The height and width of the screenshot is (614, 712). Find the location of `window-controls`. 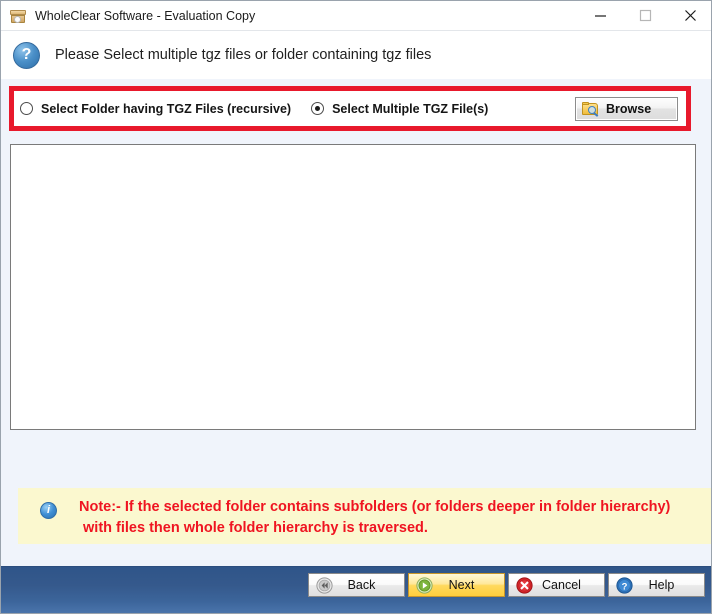

window-controls is located at coordinates (644, 15).